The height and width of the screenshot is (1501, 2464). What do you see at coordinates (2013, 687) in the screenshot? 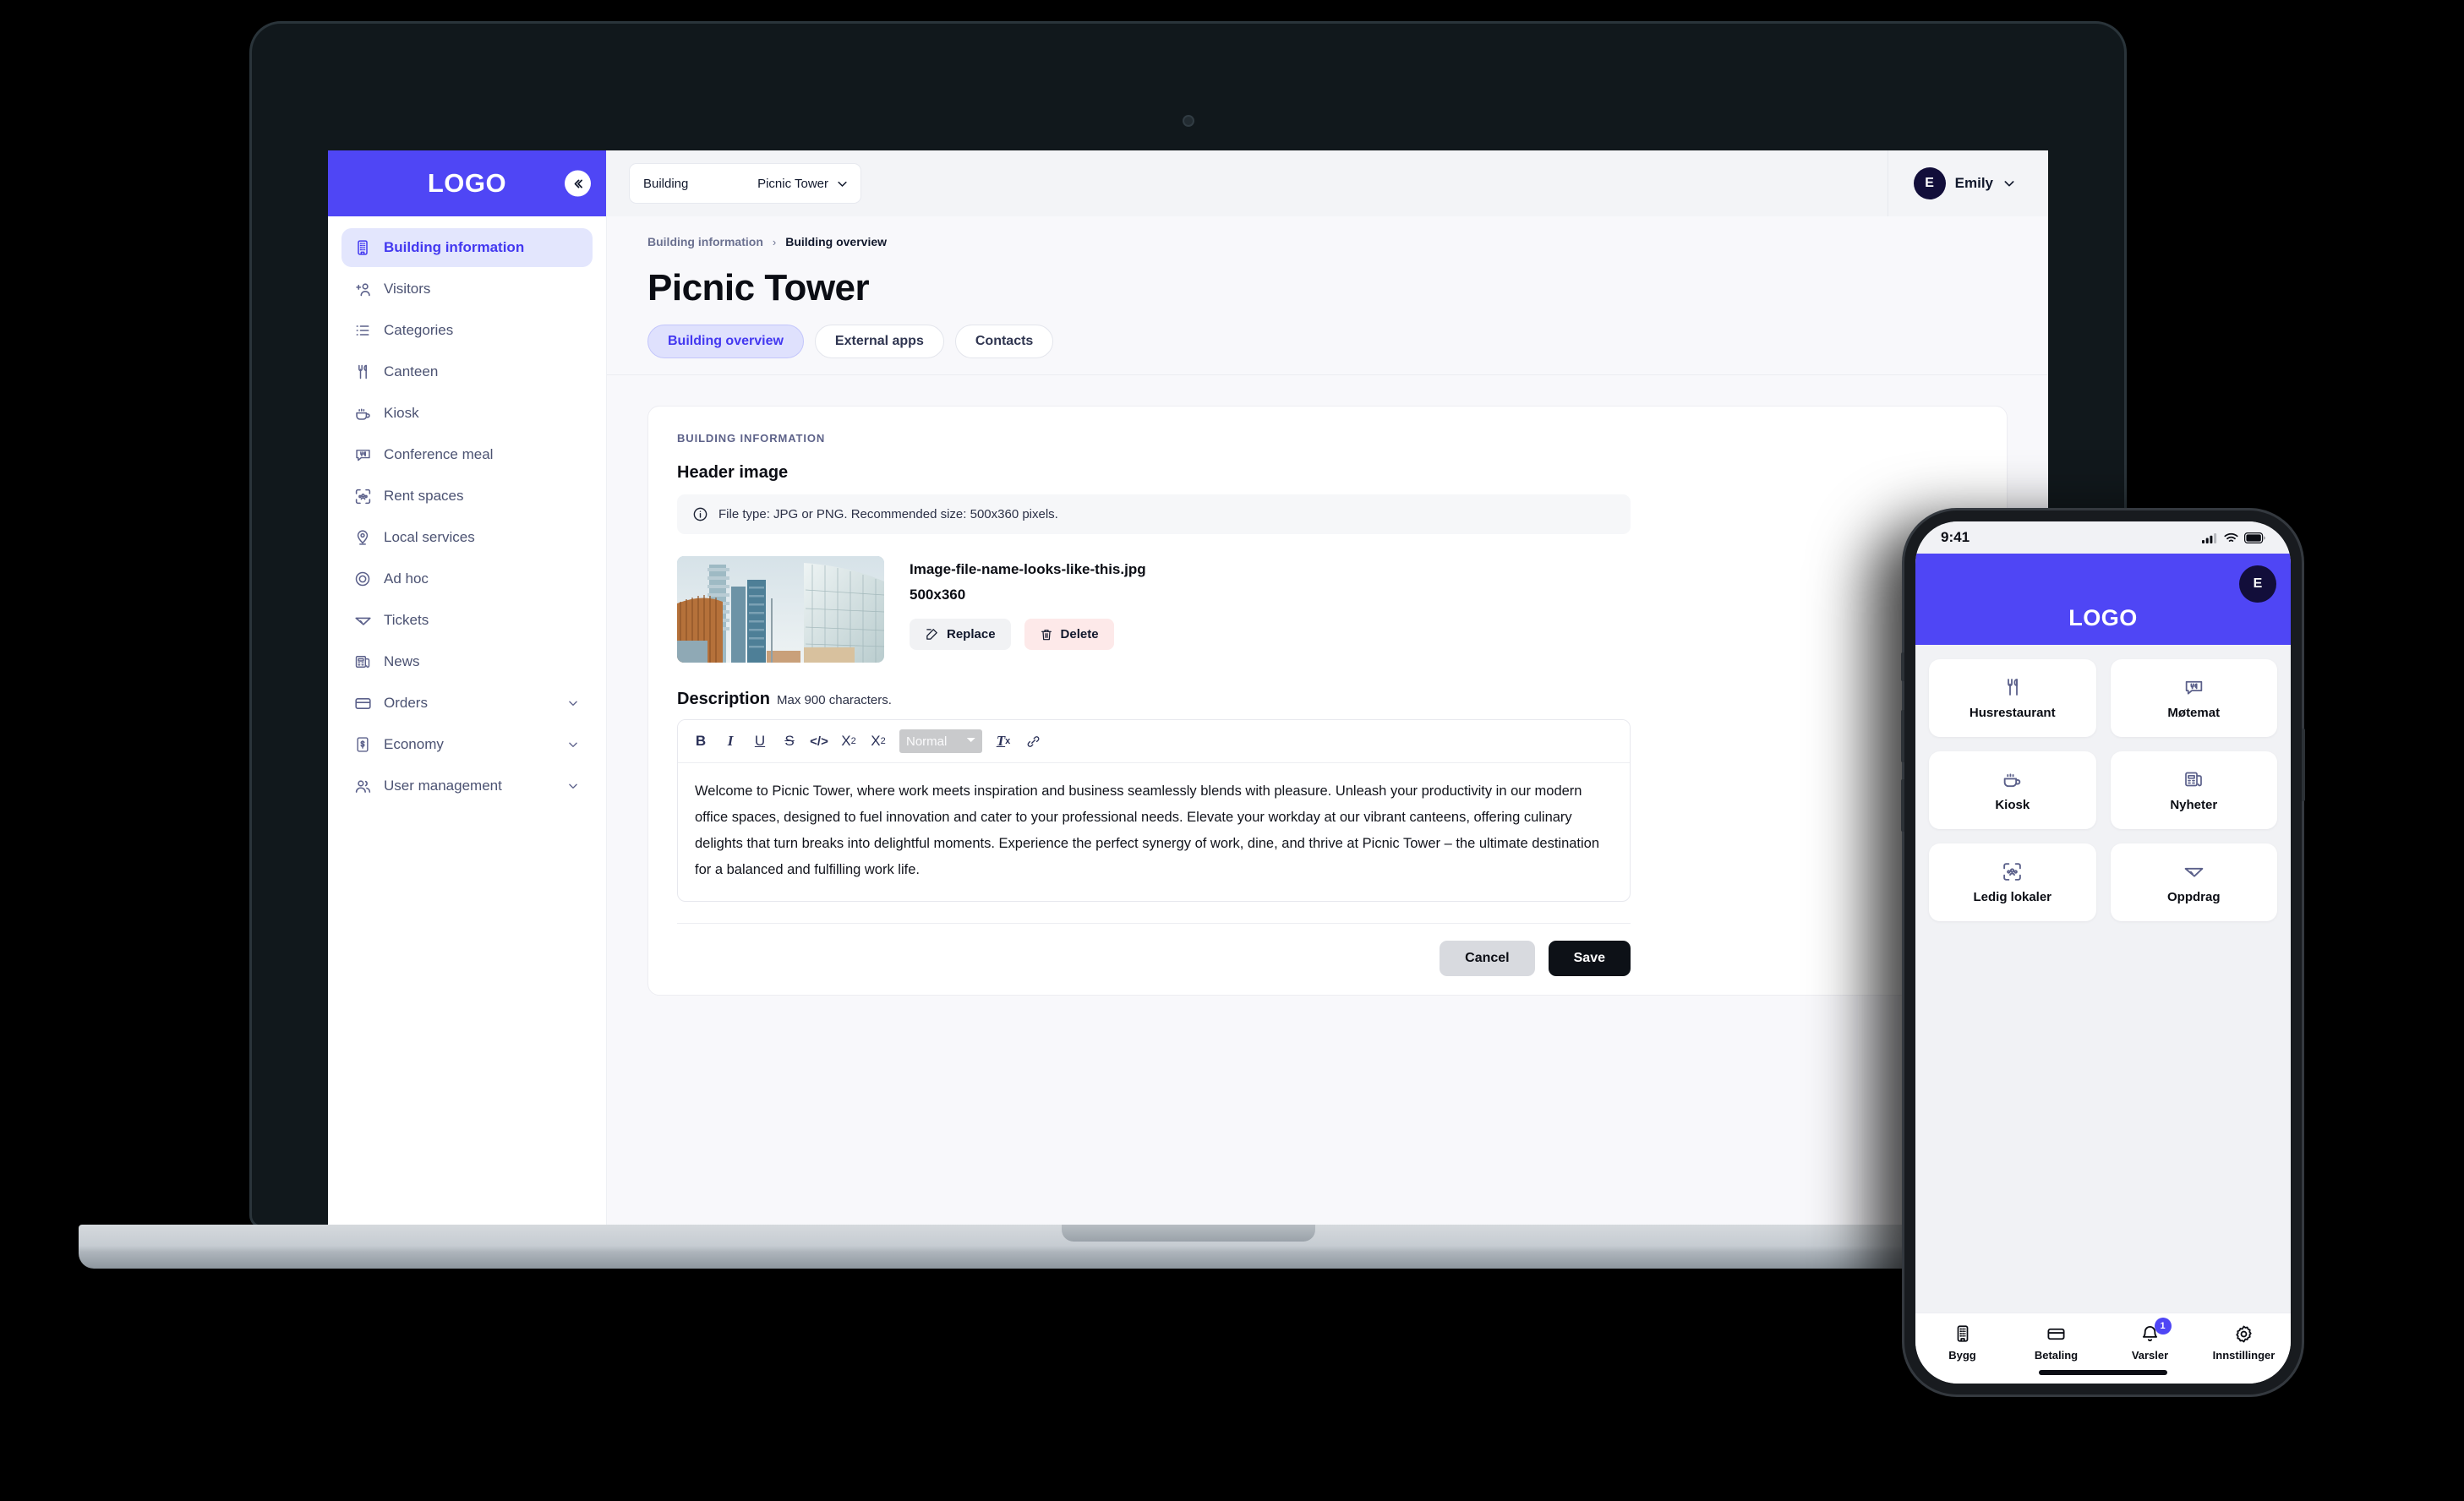
I see `cutlery-icon` at bounding box center [2013, 687].